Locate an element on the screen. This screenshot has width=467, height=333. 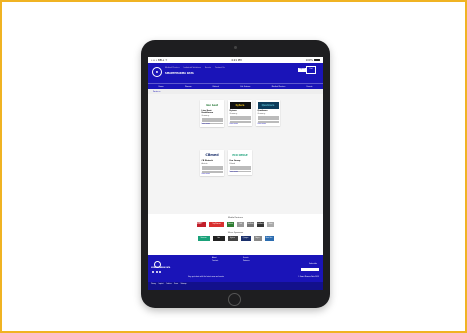
sponsor-logo: BioWorld is located at coordinates (260, 224).